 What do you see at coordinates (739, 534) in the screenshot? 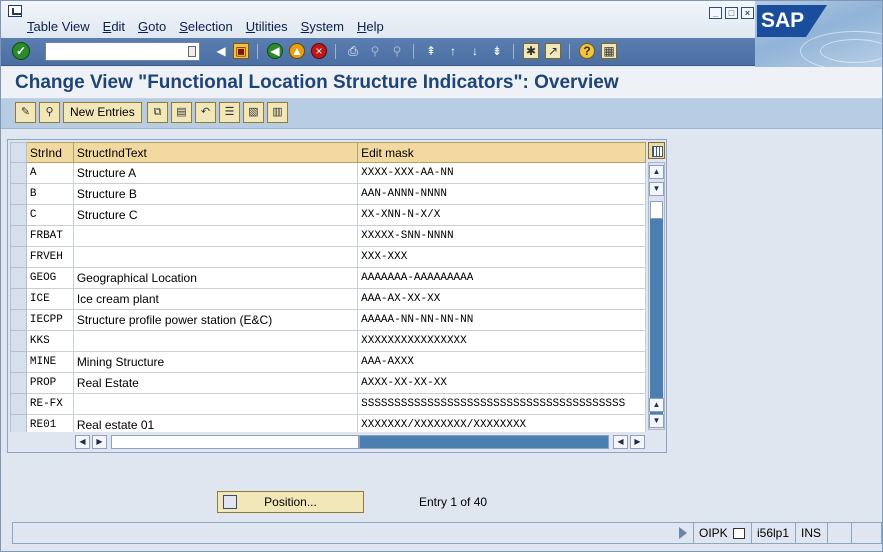
I see `system-info-icon` at bounding box center [739, 534].